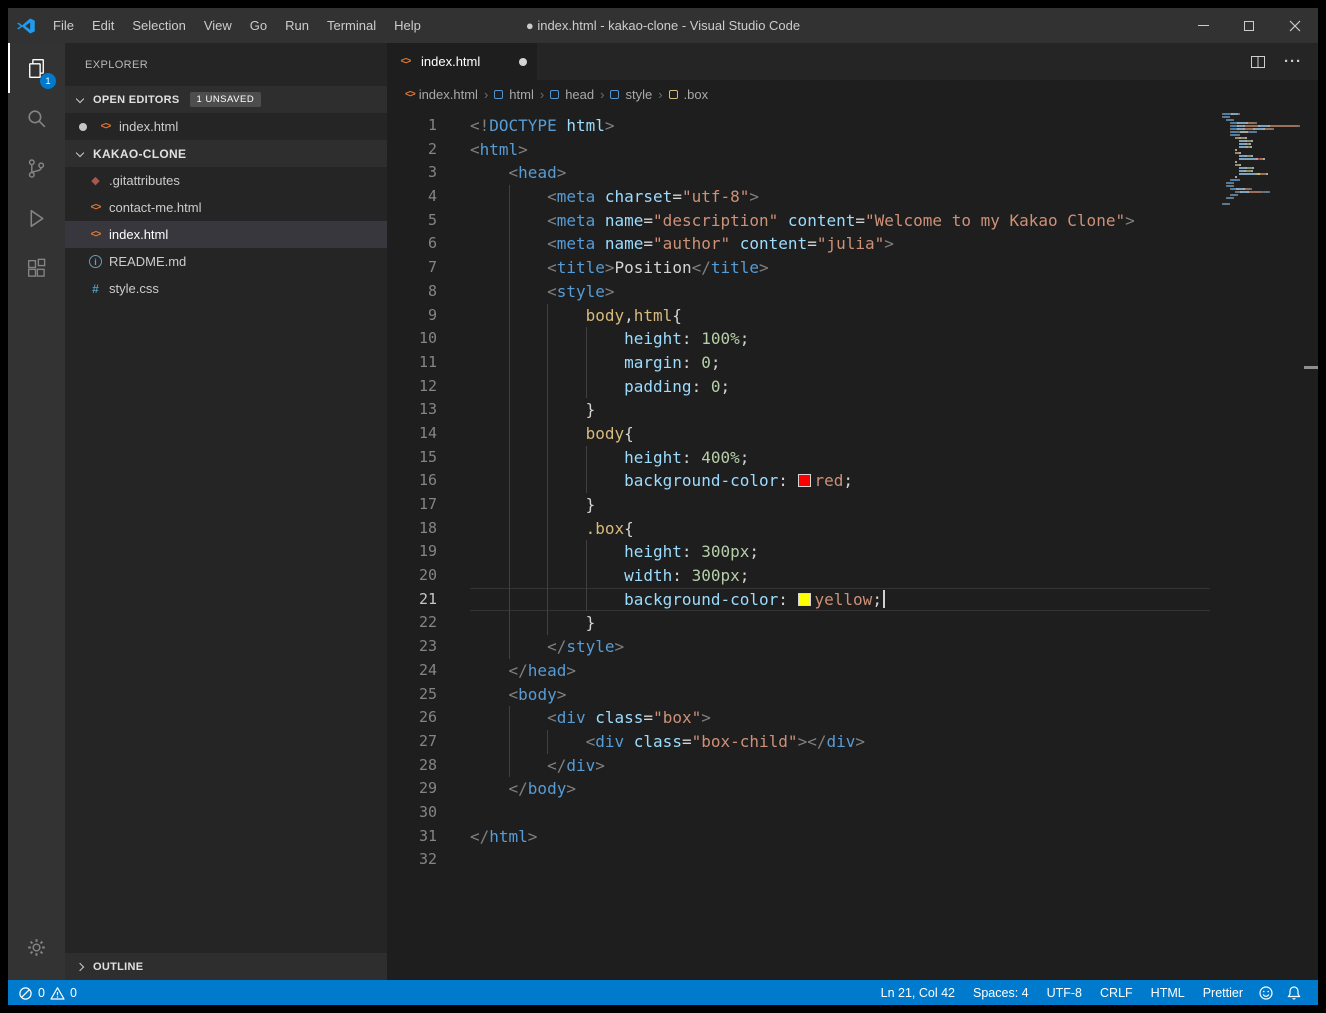  I want to click on extensions-icon, so click(36, 268).